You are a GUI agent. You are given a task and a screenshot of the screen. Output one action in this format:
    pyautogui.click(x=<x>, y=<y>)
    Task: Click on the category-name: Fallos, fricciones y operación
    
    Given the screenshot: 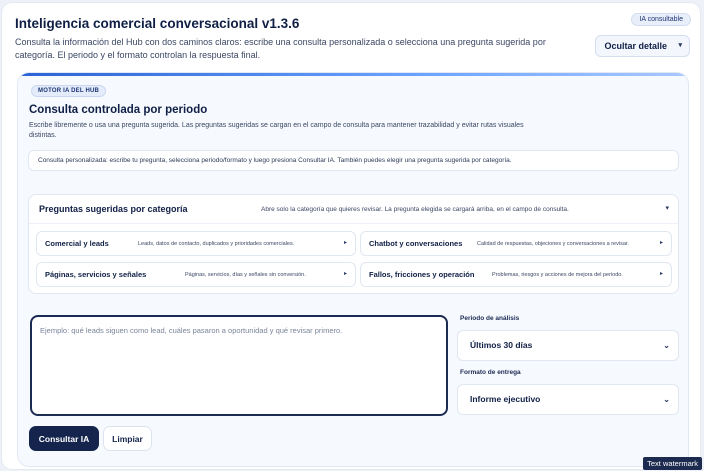 What is the action you would take?
    pyautogui.click(x=422, y=274)
    